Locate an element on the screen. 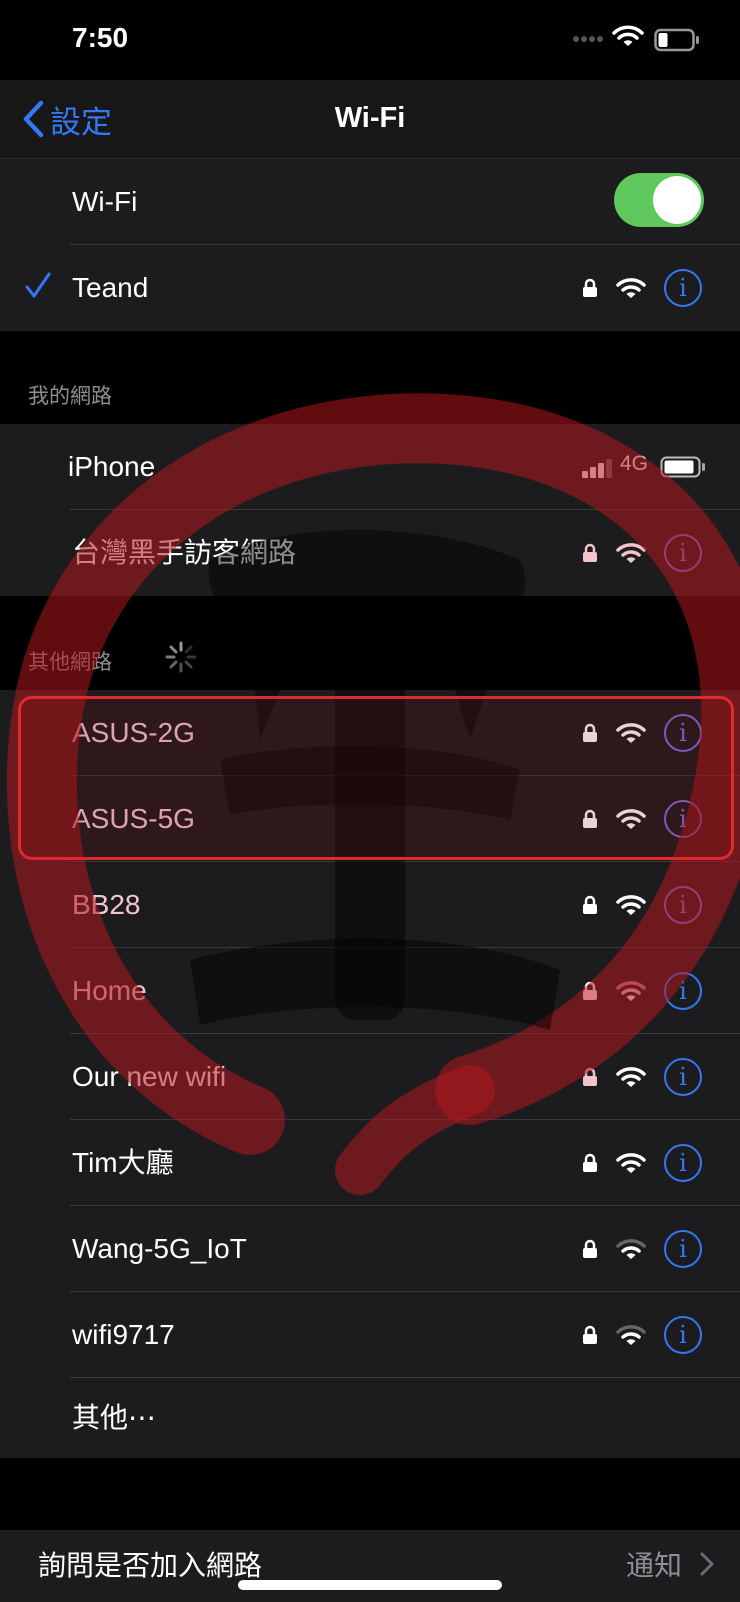 The width and height of the screenshot is (740, 1602). hotspot-battery-icon is located at coordinates (682, 467).